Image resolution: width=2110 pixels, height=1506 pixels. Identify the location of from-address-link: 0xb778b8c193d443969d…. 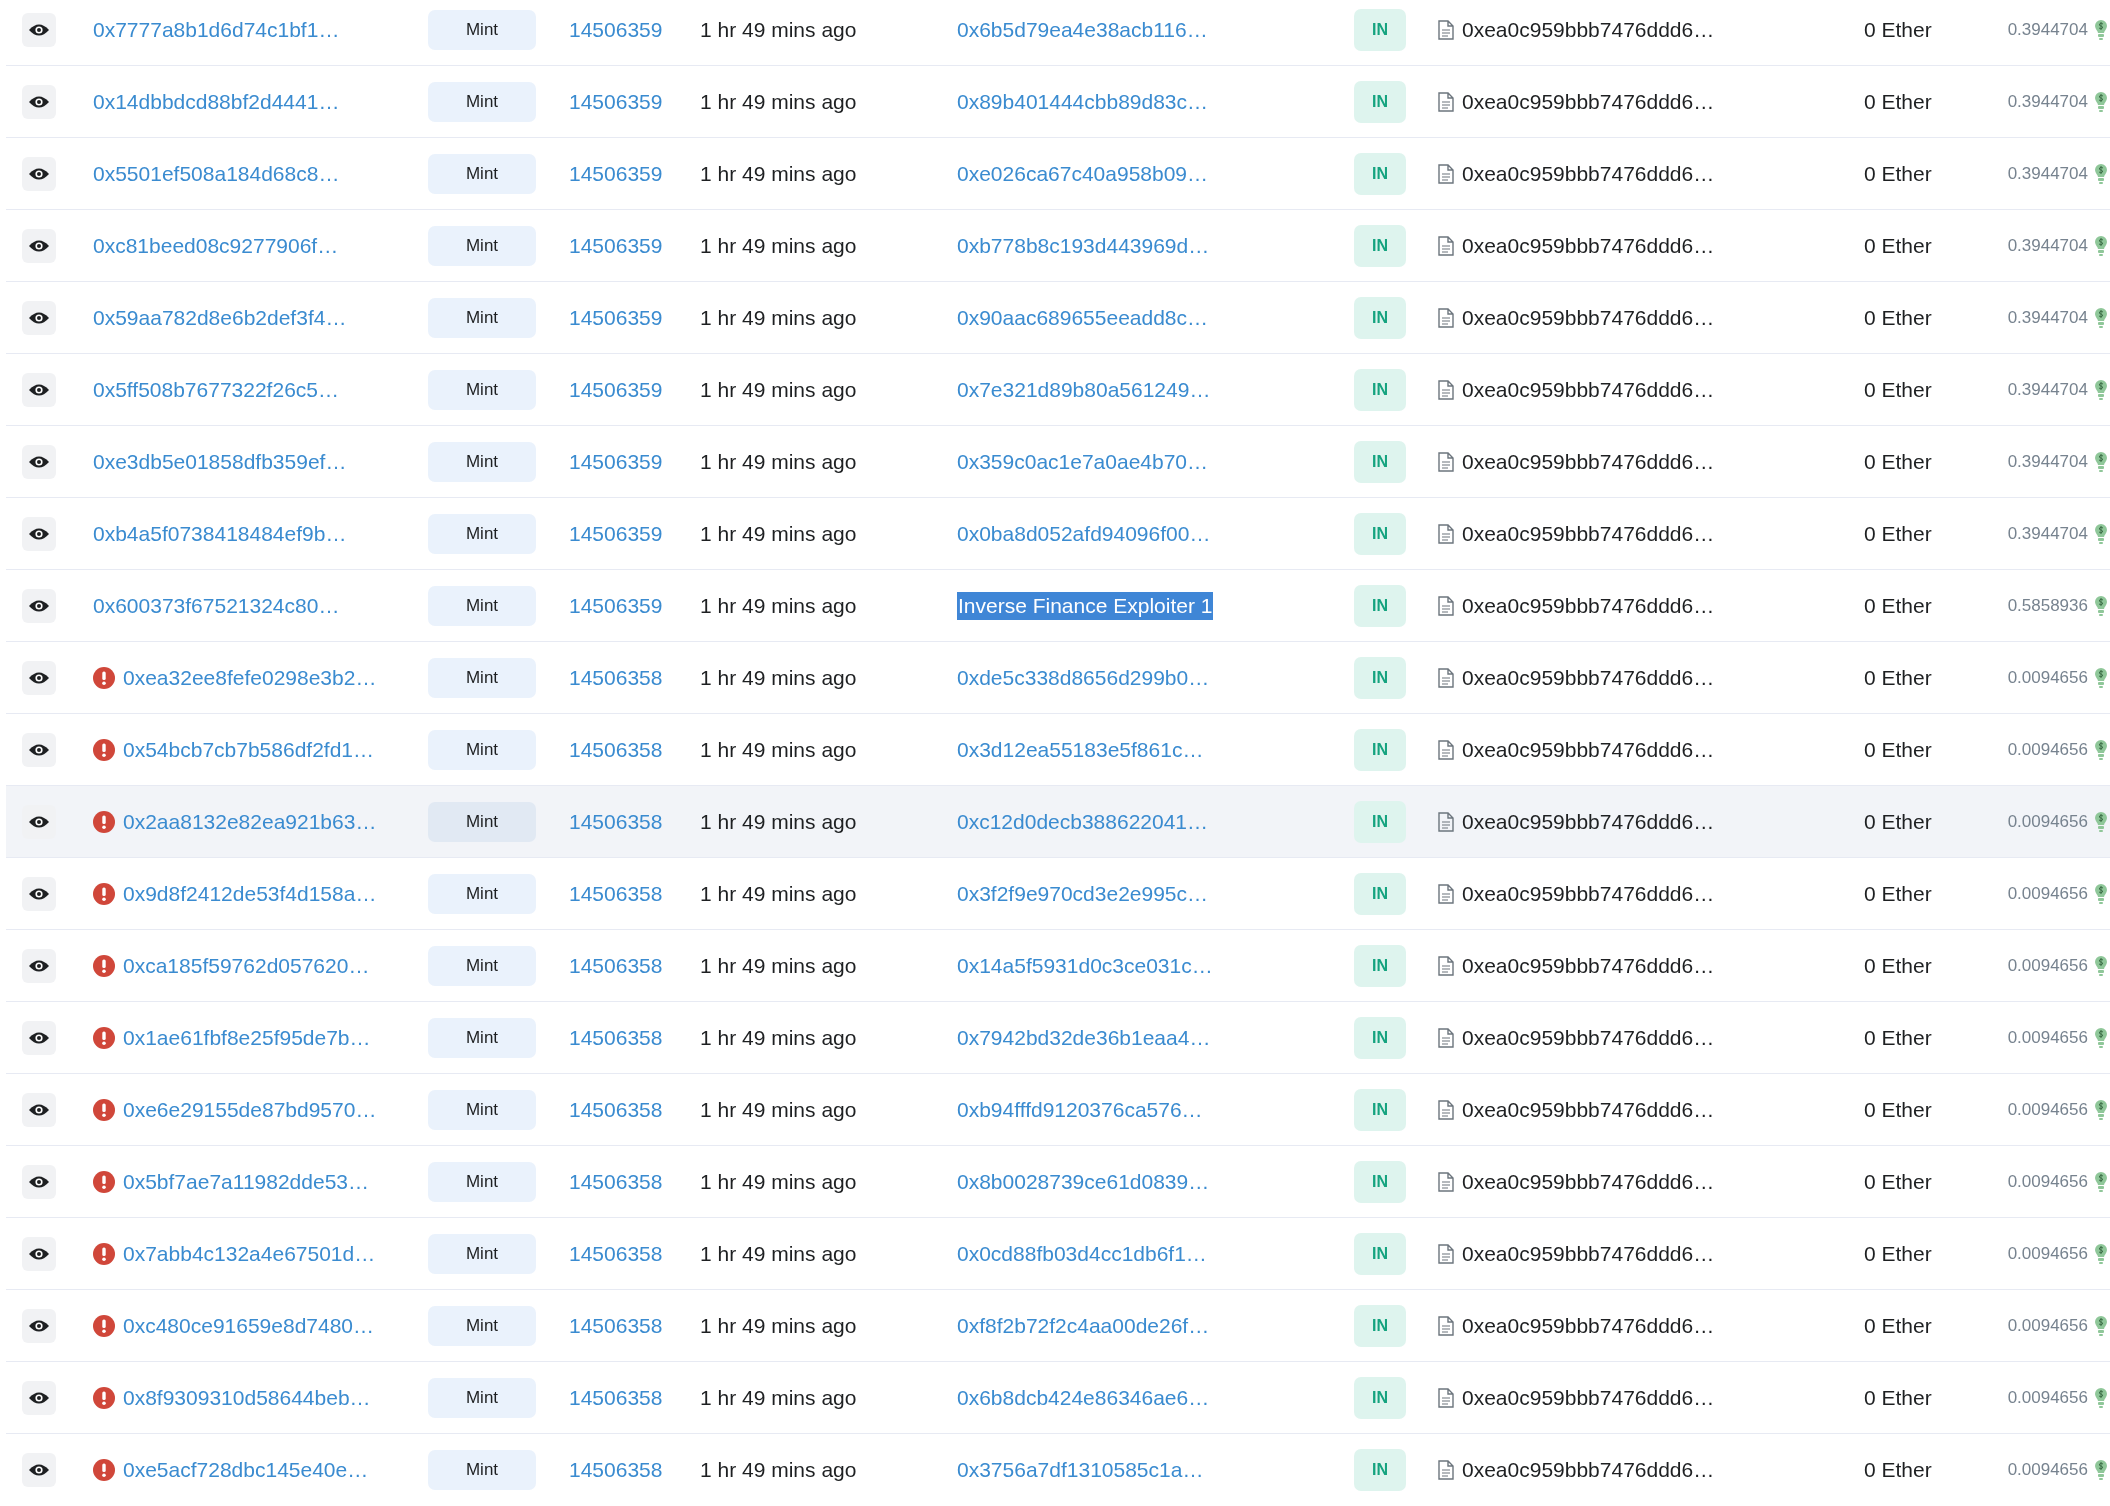
(1083, 245).